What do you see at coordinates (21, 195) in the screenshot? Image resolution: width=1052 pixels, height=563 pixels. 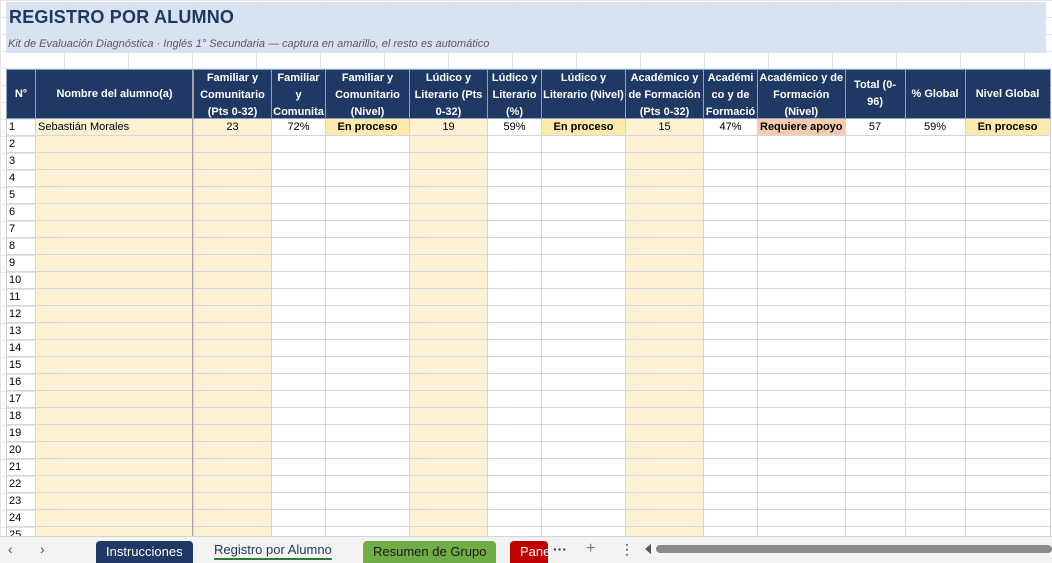 I see `cell-num: 5` at bounding box center [21, 195].